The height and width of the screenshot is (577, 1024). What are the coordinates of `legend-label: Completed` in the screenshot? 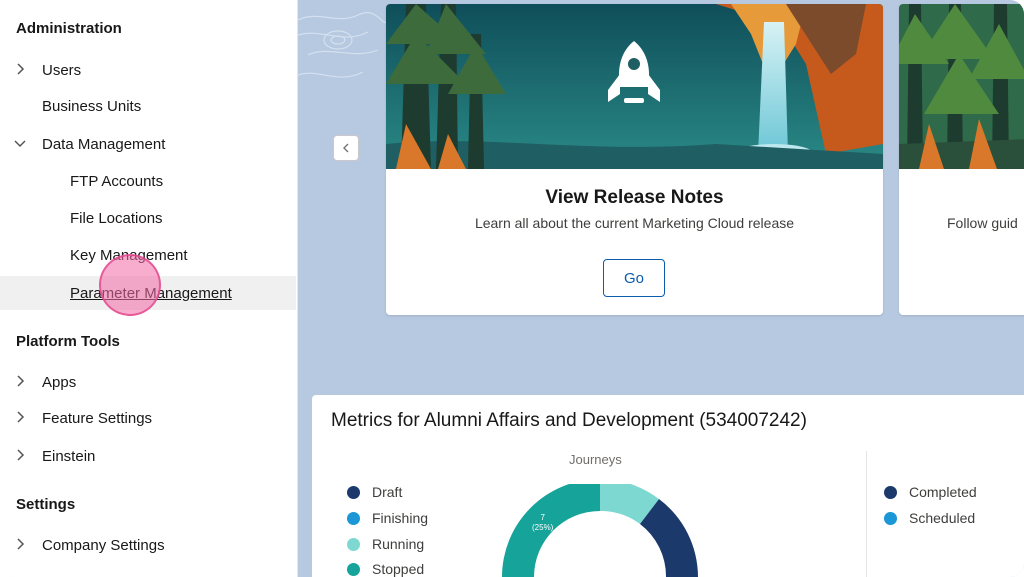 It's located at (943, 492).